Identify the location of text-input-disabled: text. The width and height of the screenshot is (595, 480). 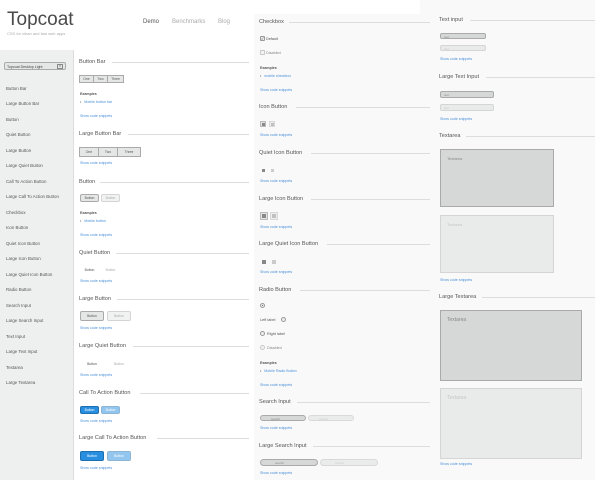
(463, 48).